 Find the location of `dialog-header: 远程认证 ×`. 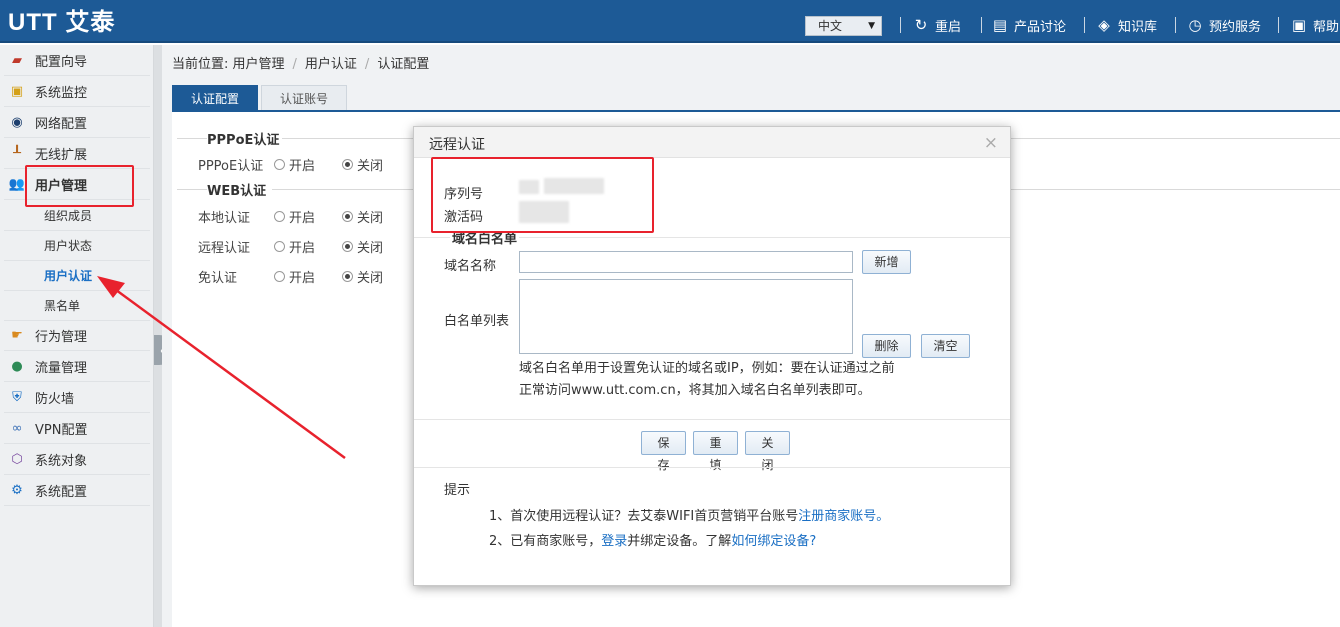

dialog-header: 远程认证 × is located at coordinates (712, 142).